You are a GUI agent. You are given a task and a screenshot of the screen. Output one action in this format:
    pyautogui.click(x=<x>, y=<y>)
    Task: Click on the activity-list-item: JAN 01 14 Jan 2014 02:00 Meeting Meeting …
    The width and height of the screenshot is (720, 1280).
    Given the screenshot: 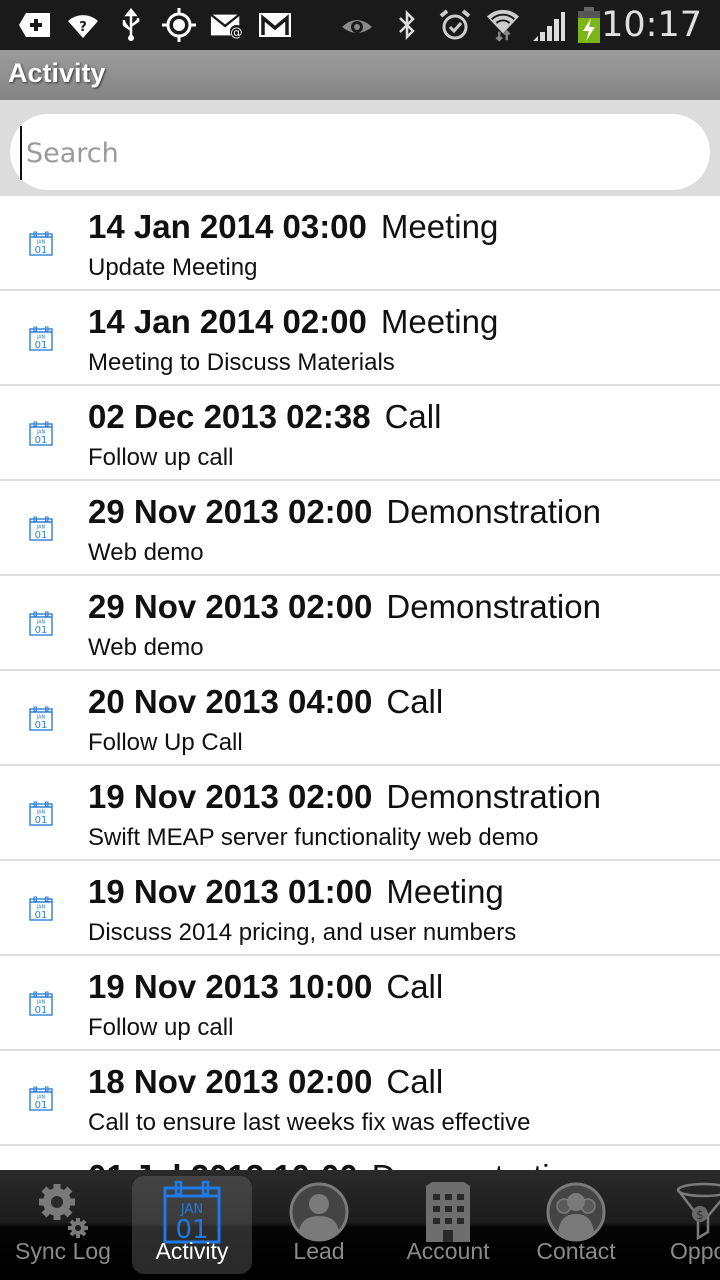 What is the action you would take?
    pyautogui.click(x=360, y=338)
    